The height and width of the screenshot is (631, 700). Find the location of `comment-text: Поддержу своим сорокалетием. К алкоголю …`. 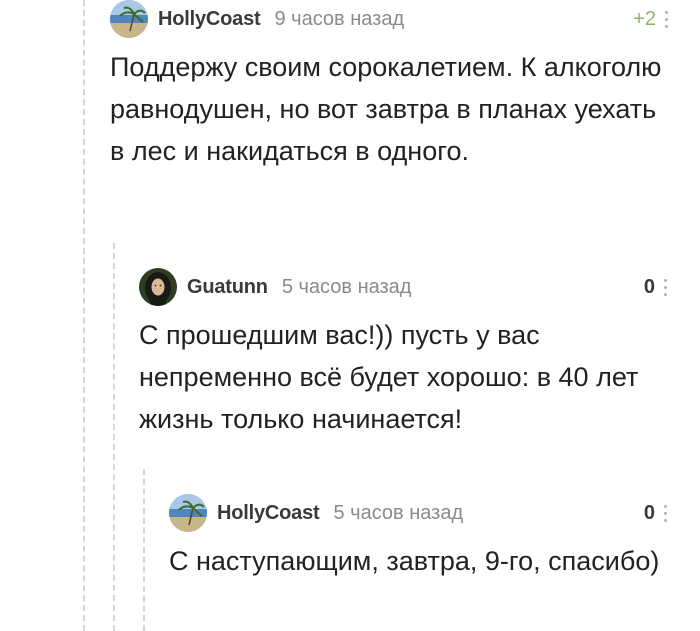

comment-text: Поддержу своим сорокалетием. К алкоголю … is located at coordinates (386, 109).